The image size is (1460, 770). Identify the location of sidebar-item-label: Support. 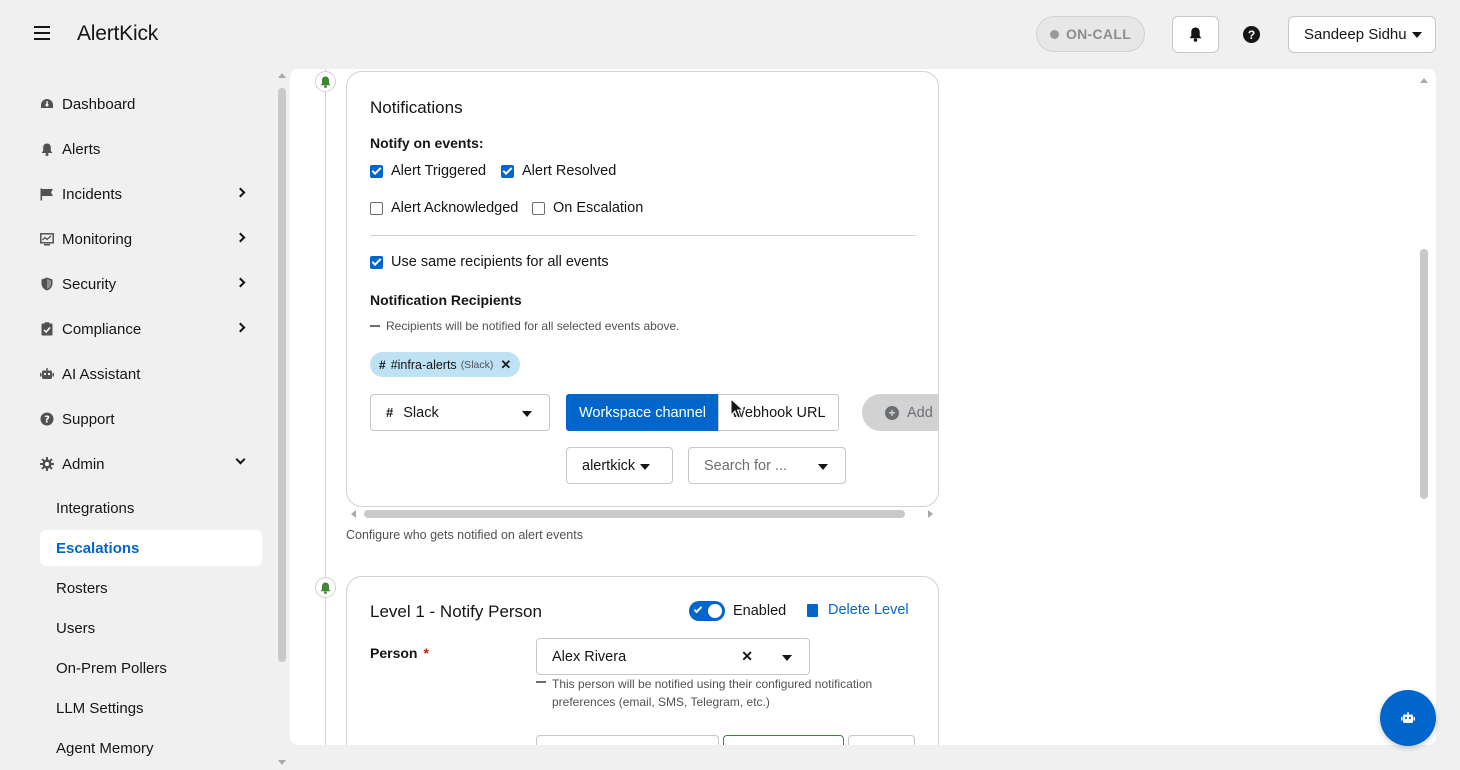
(88, 419).